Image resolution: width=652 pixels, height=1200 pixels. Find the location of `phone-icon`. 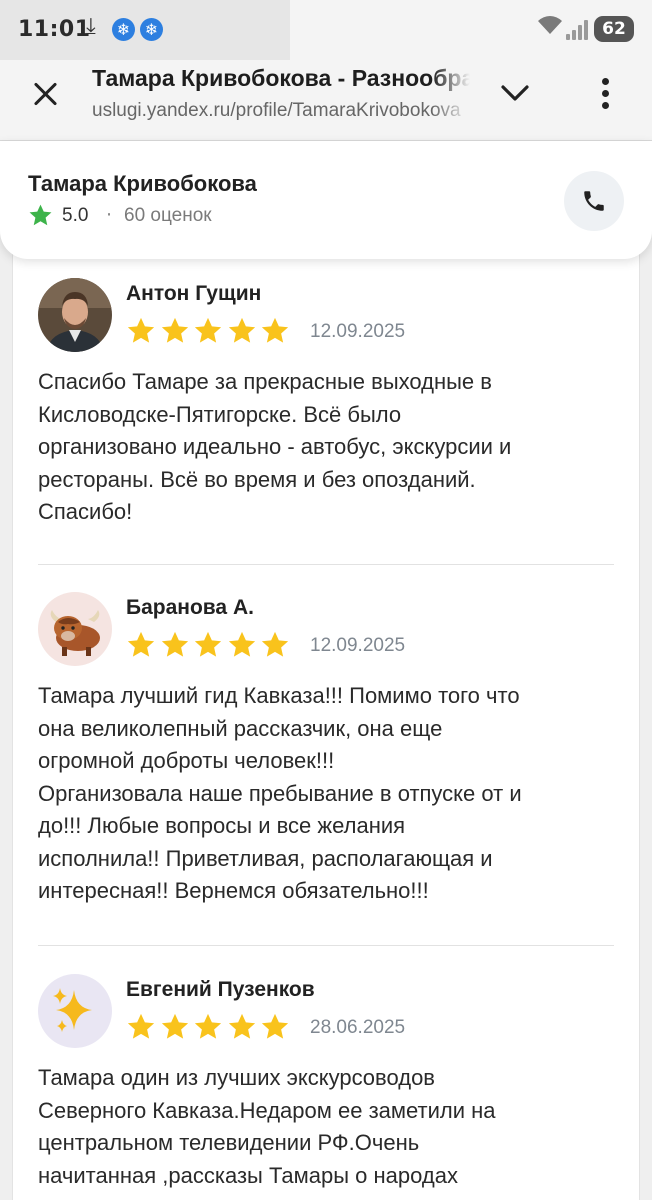

phone-icon is located at coordinates (594, 201).